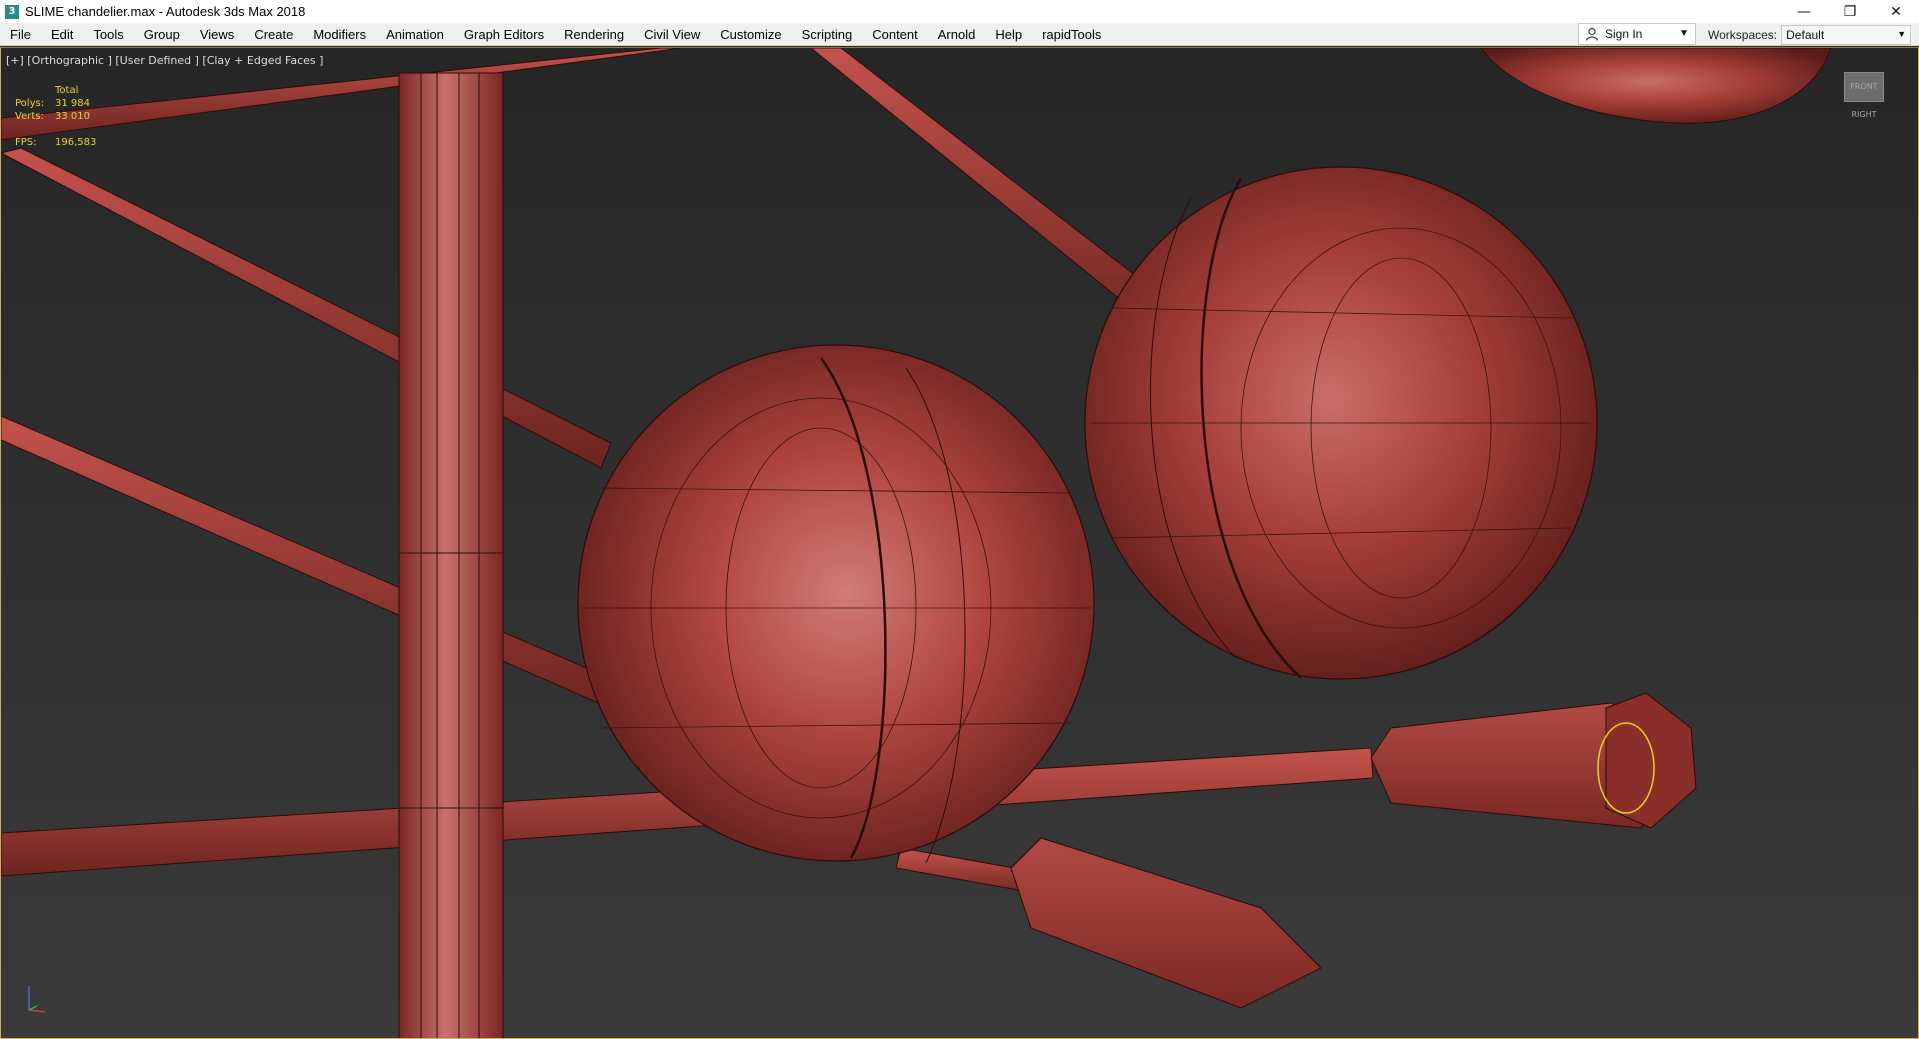  What do you see at coordinates (1592, 34) in the screenshot?
I see `user-icon` at bounding box center [1592, 34].